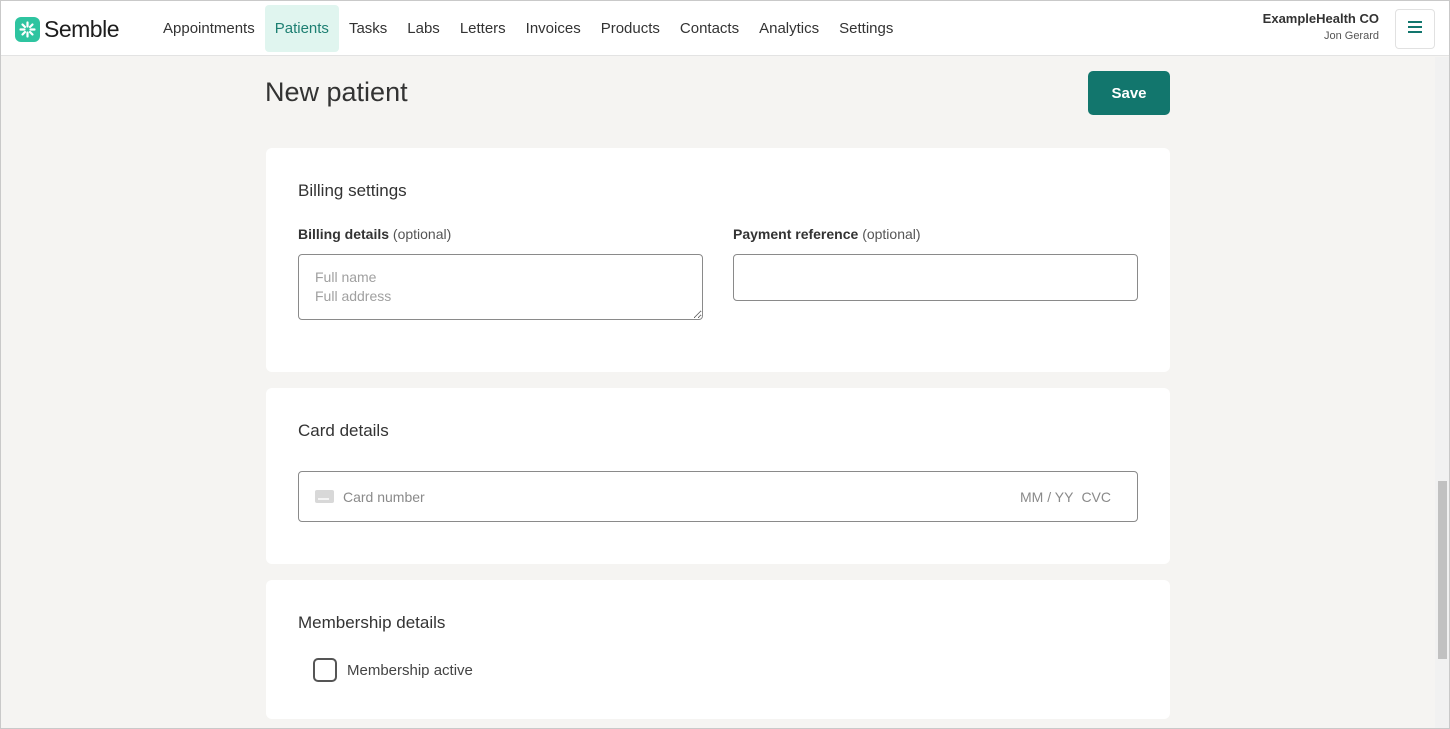 The width and height of the screenshot is (1450, 729). What do you see at coordinates (1046, 497) in the screenshot?
I see `card-expiry-placeholder: MM / YY` at bounding box center [1046, 497].